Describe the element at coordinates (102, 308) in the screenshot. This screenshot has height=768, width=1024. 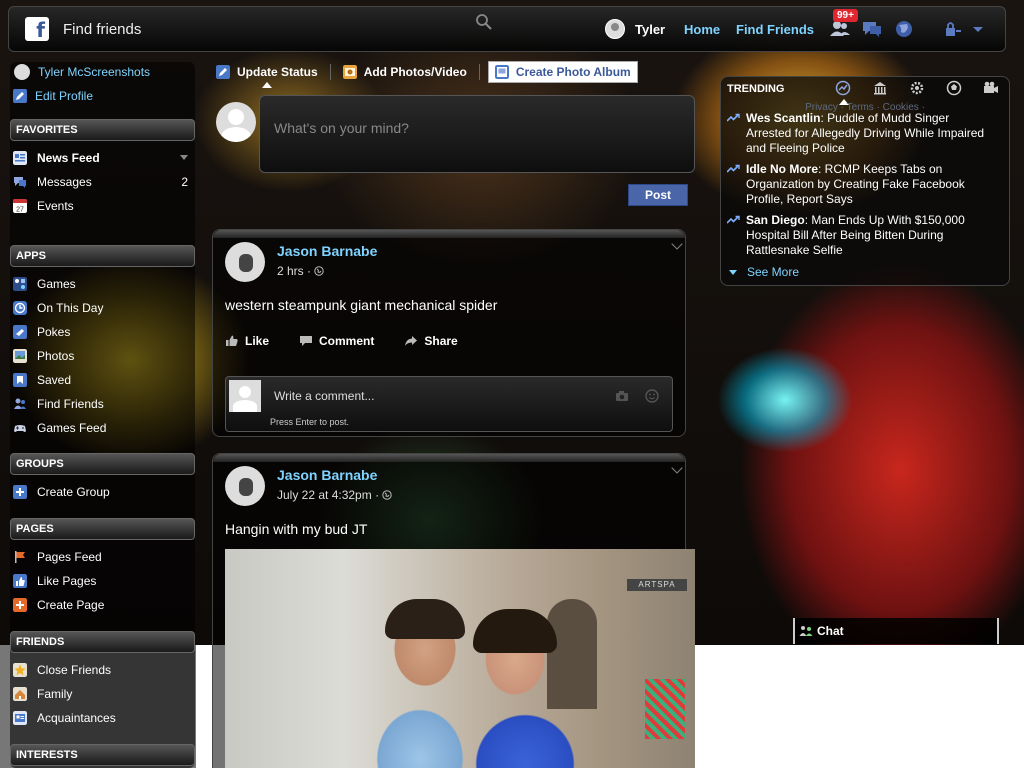
I see `sidebar-item-on-this-day: On This Day` at that location.